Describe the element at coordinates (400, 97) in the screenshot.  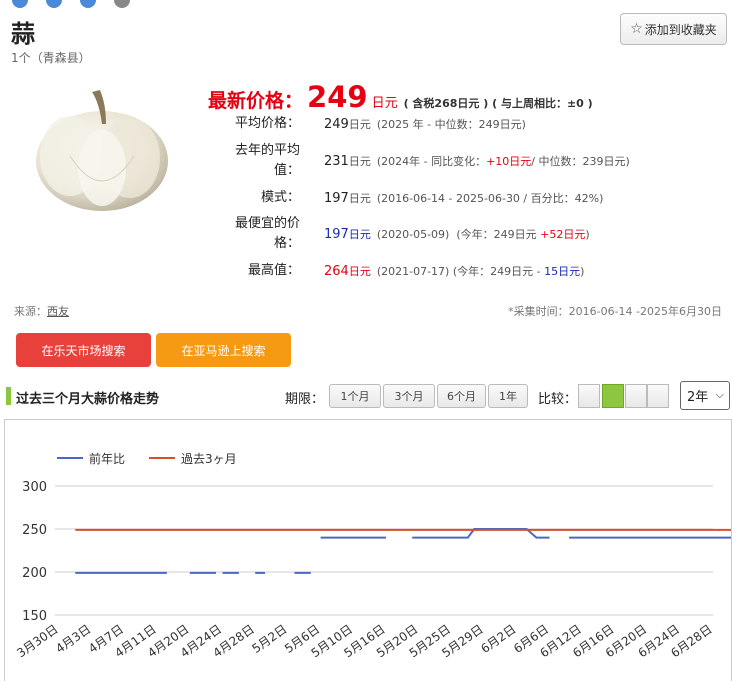
I see `latest-price: 最新价格： 249 日元 ( 含税268日元 ) ( 与上周相比：±0 )` at that location.